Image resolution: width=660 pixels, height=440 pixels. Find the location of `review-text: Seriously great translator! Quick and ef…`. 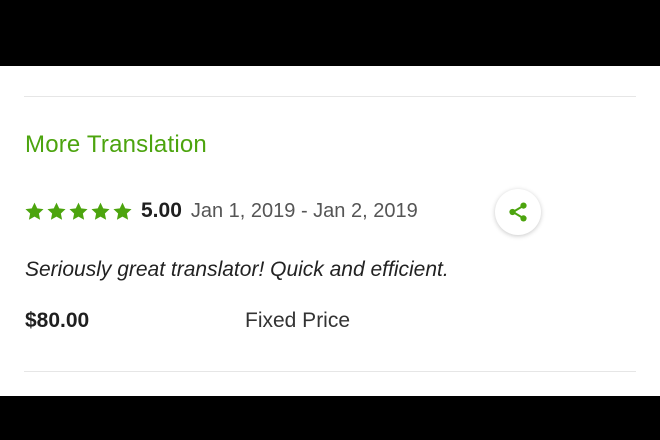

review-text: Seriously great translator! Quick and ef… is located at coordinates (237, 269).